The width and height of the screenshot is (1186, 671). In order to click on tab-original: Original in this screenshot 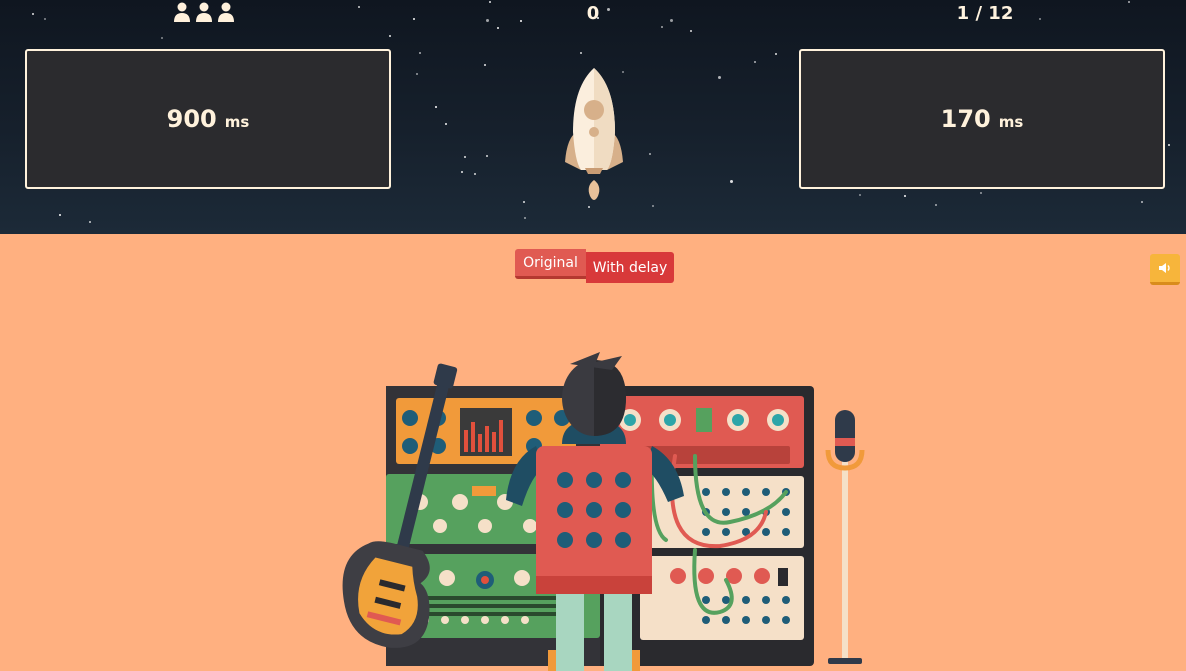, I will do `click(550, 264)`.